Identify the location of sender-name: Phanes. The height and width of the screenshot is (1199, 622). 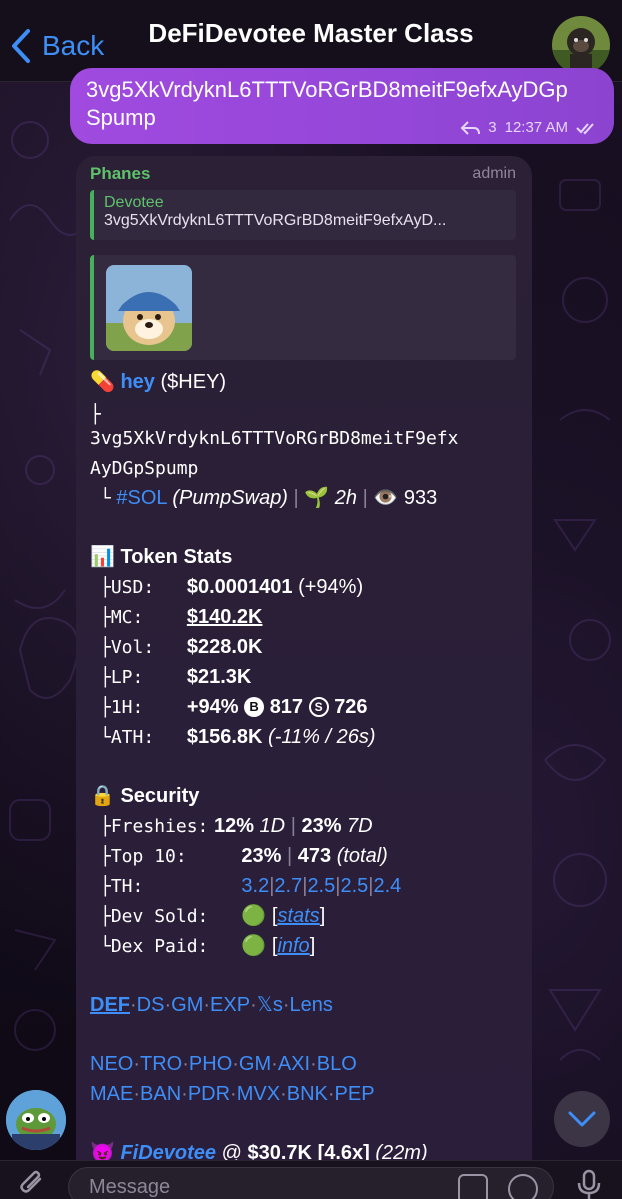
(120, 174).